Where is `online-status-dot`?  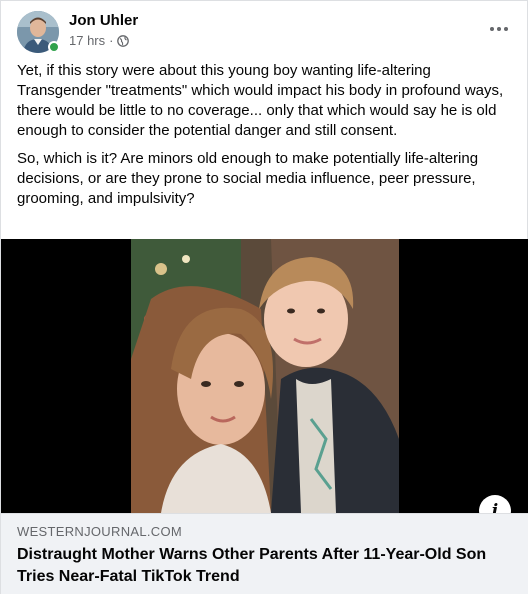 online-status-dot is located at coordinates (54, 47).